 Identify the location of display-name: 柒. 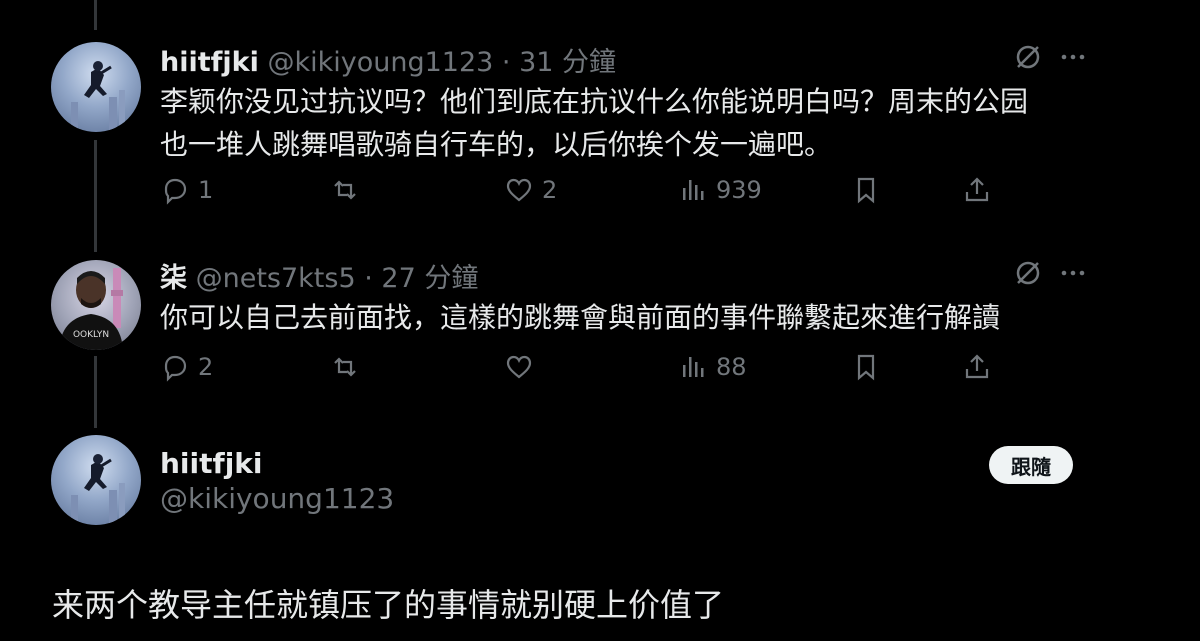
(173, 278).